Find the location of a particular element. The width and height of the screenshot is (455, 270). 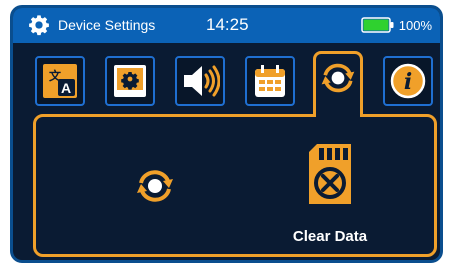

tab-language: 文 A is located at coordinates (60, 81).